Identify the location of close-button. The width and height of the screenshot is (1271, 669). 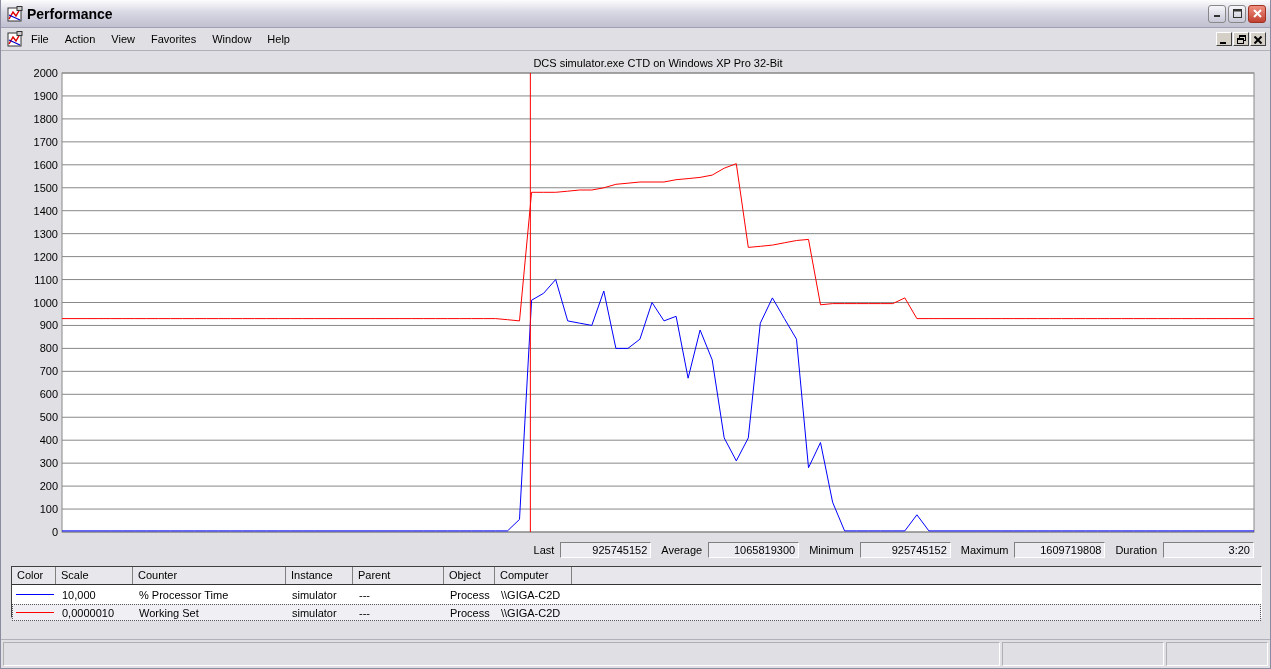
(1257, 13).